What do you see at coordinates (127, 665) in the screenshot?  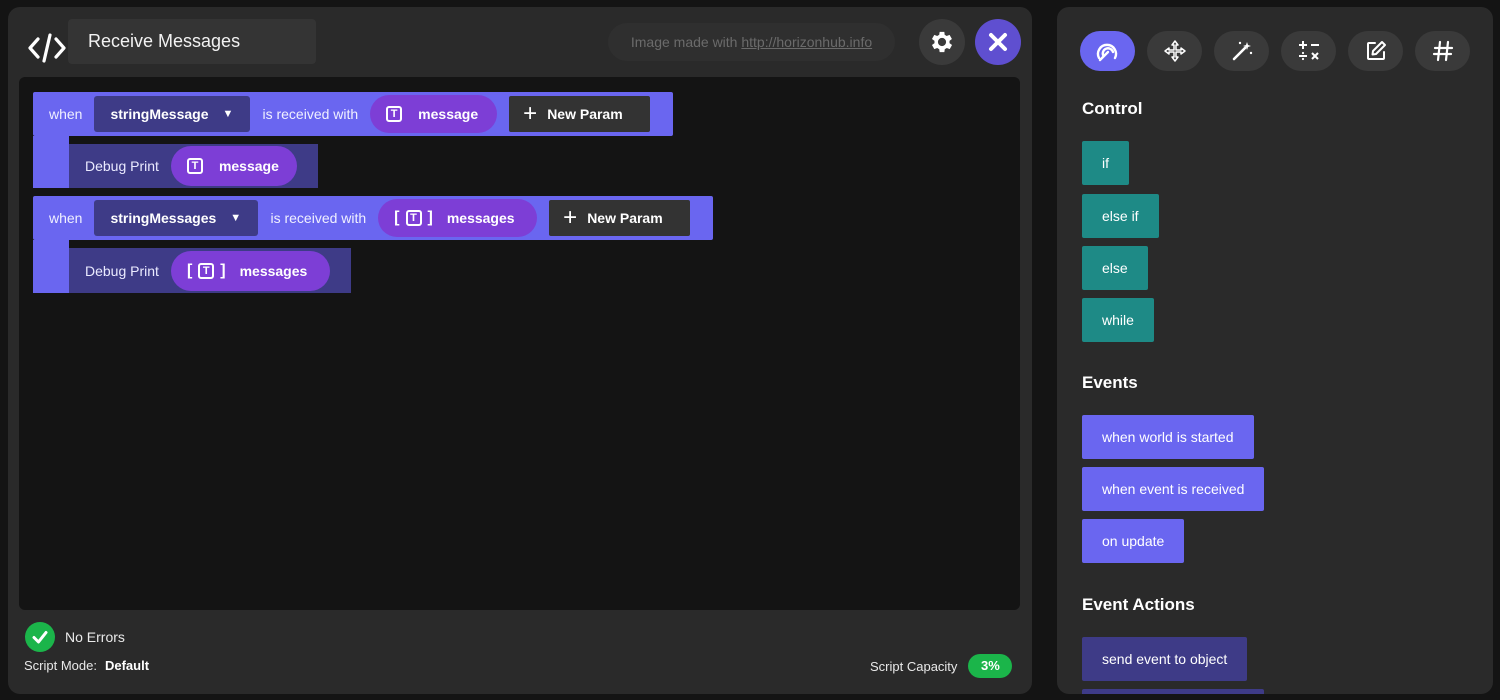 I see `script-mode-value: Default` at bounding box center [127, 665].